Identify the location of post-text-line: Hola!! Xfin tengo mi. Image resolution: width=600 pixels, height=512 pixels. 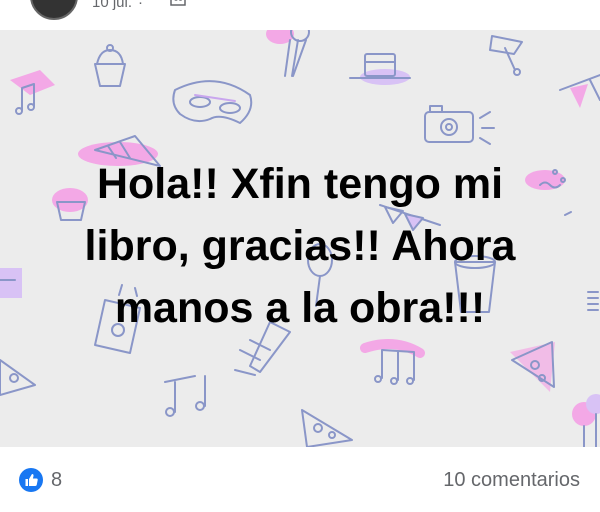
(300, 184).